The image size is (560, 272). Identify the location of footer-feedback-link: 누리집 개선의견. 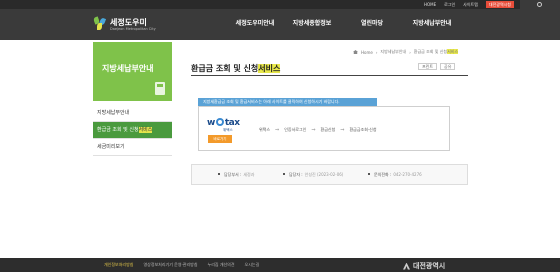
(221, 265).